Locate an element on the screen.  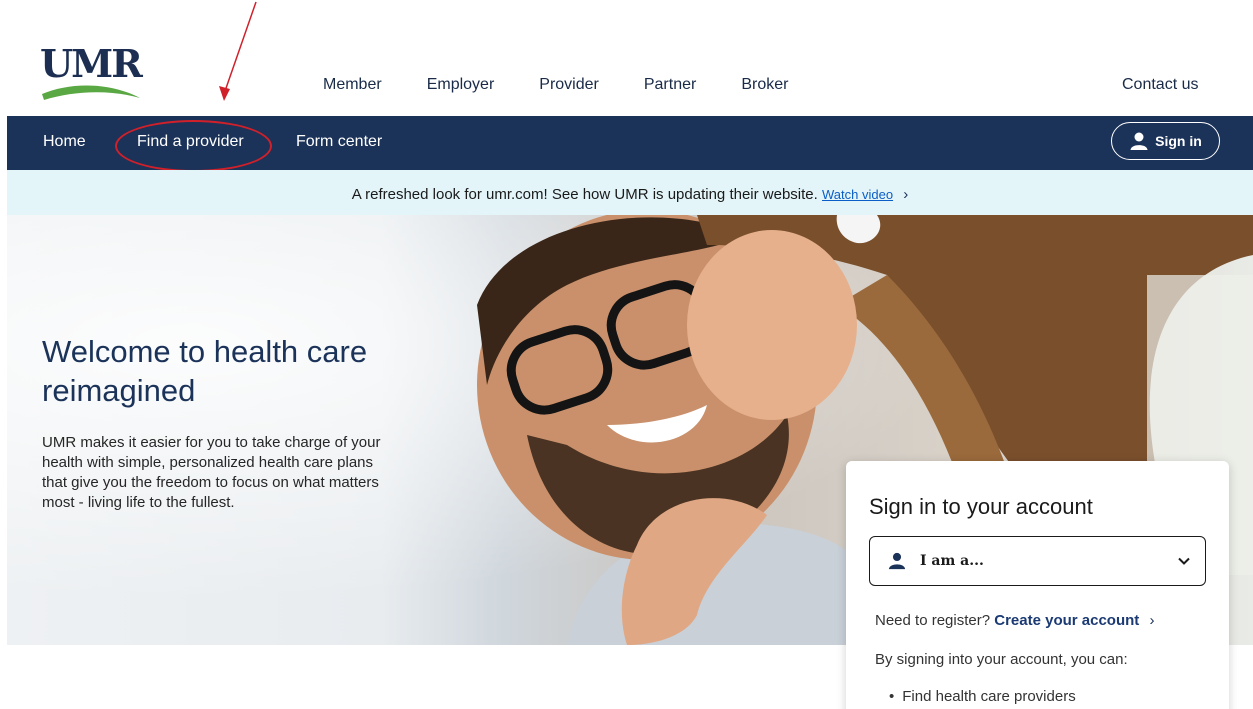
audience-nav: Member Employer Provider Partner Broker is located at coordinates (578, 85).